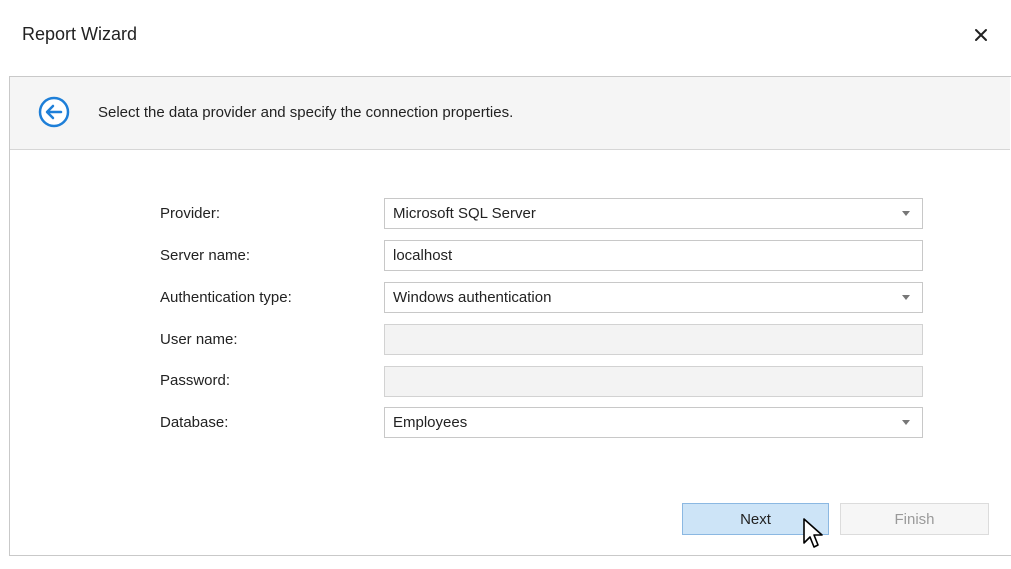 This screenshot has height=569, width=1011. I want to click on title-bar: Report Wizard, so click(505, 38).